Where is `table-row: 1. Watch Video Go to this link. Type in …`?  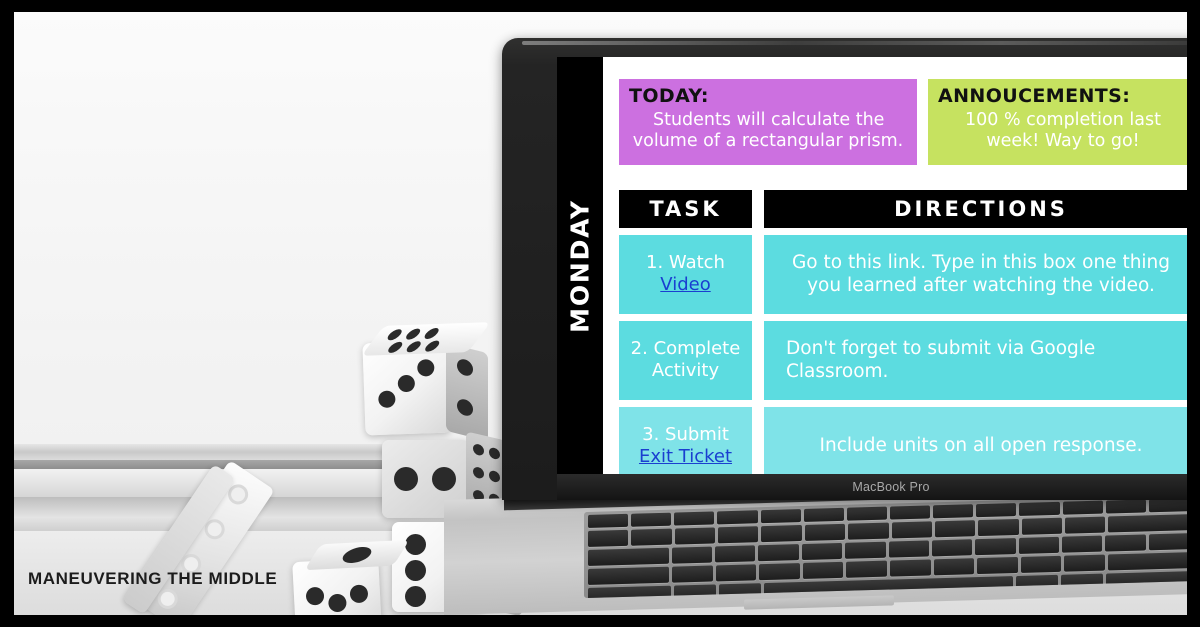 table-row: 1. Watch Video Go to this link. Type in … is located at coordinates (903, 274).